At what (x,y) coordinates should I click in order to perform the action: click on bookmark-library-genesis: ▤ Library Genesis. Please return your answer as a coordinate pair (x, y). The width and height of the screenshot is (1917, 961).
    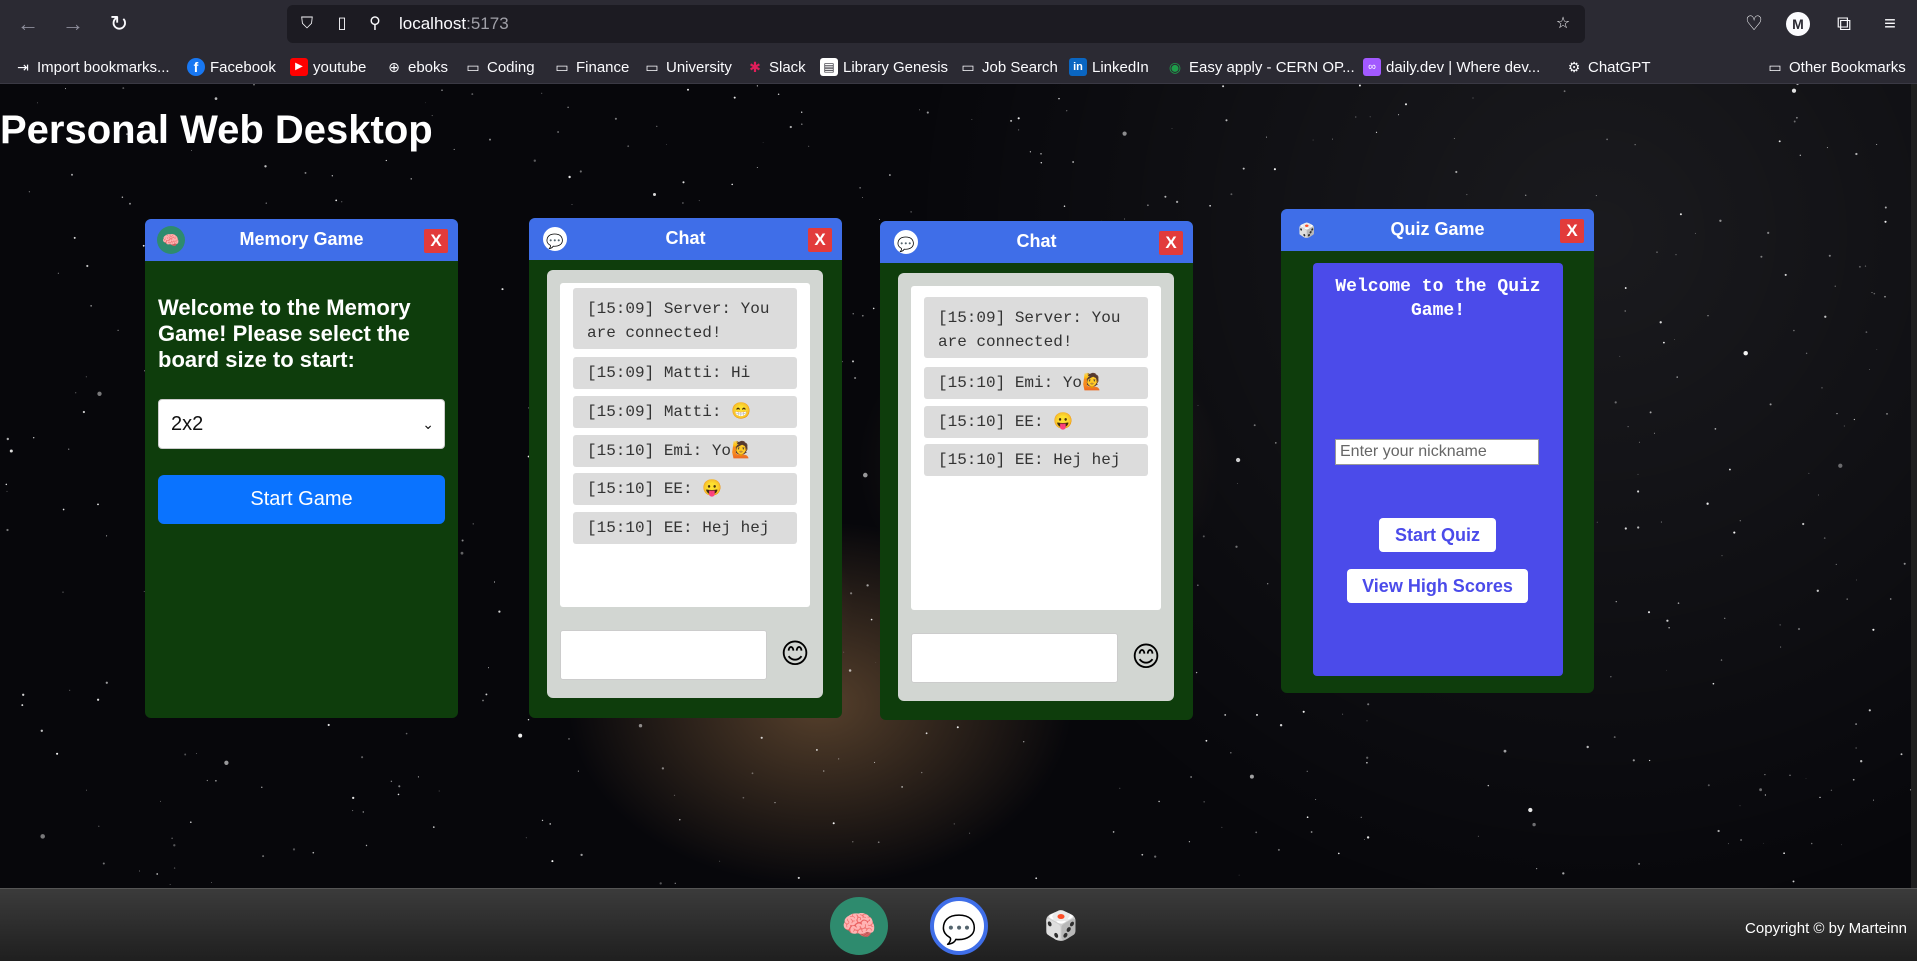
    Looking at the image, I should click on (884, 67).